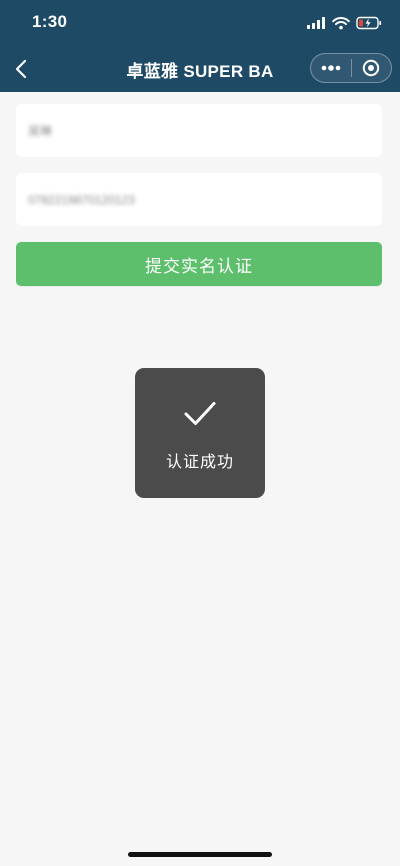 This screenshot has width=400, height=866. What do you see at coordinates (369, 23) in the screenshot?
I see `battery-icon` at bounding box center [369, 23].